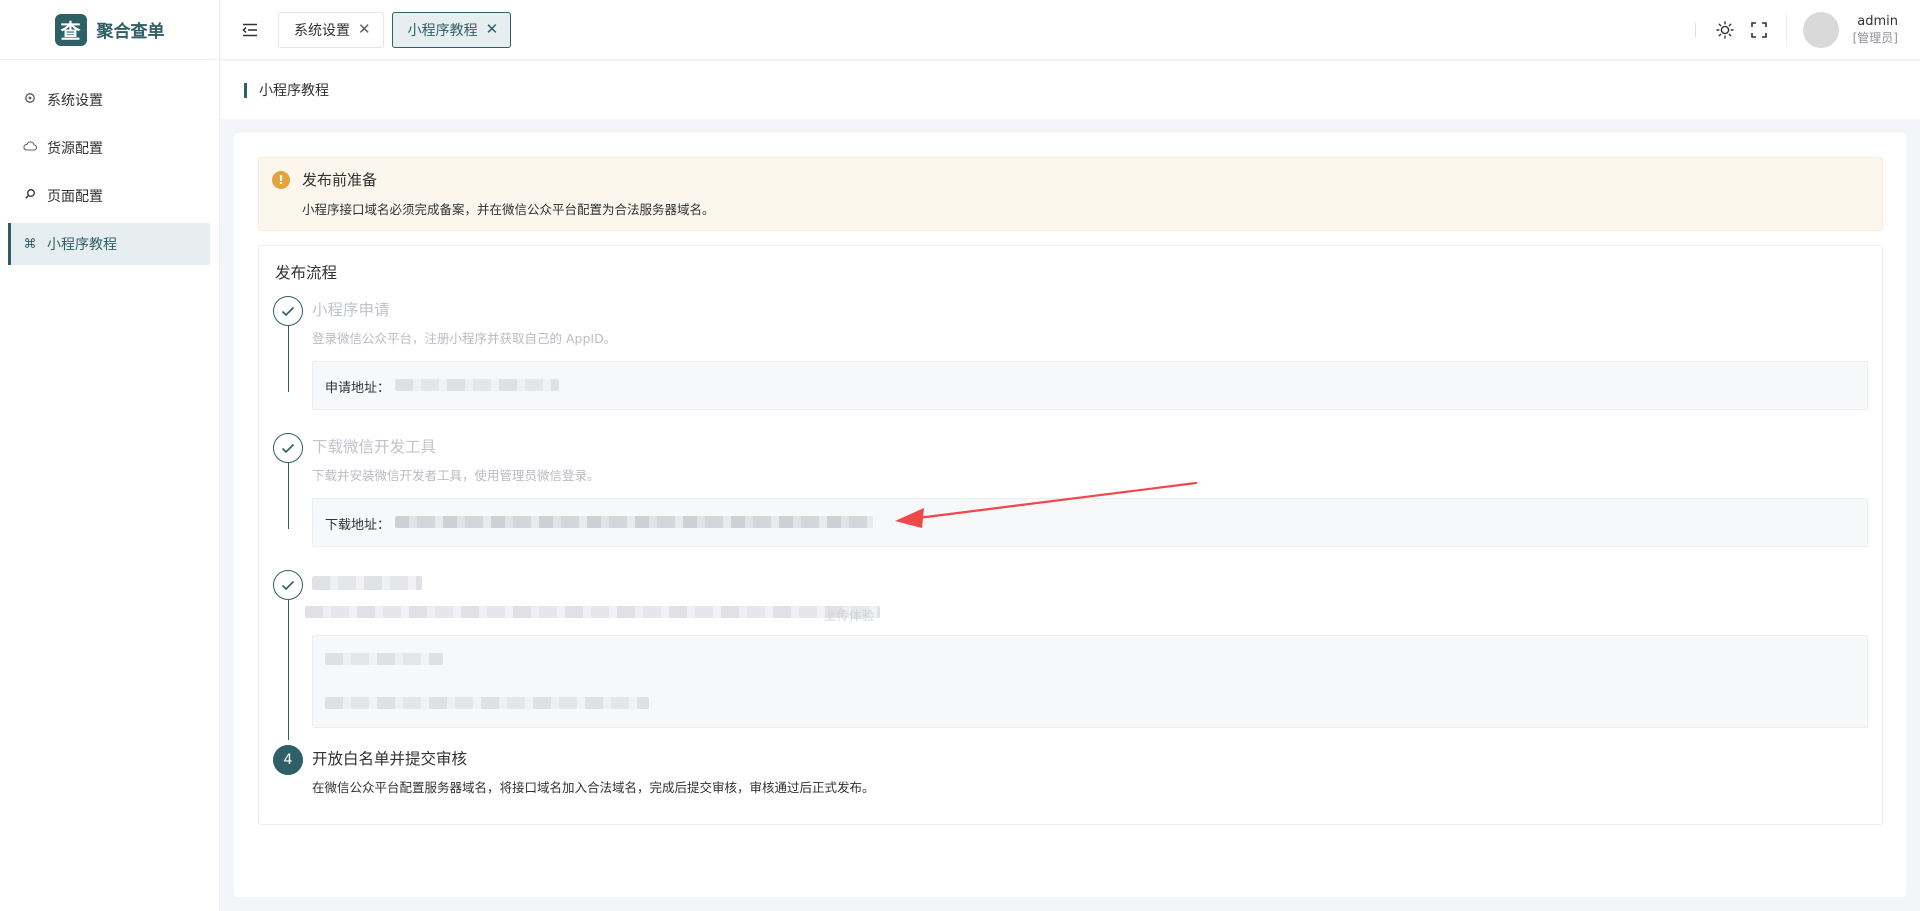 The image size is (1920, 911). I want to click on warning-icon: !, so click(281, 180).